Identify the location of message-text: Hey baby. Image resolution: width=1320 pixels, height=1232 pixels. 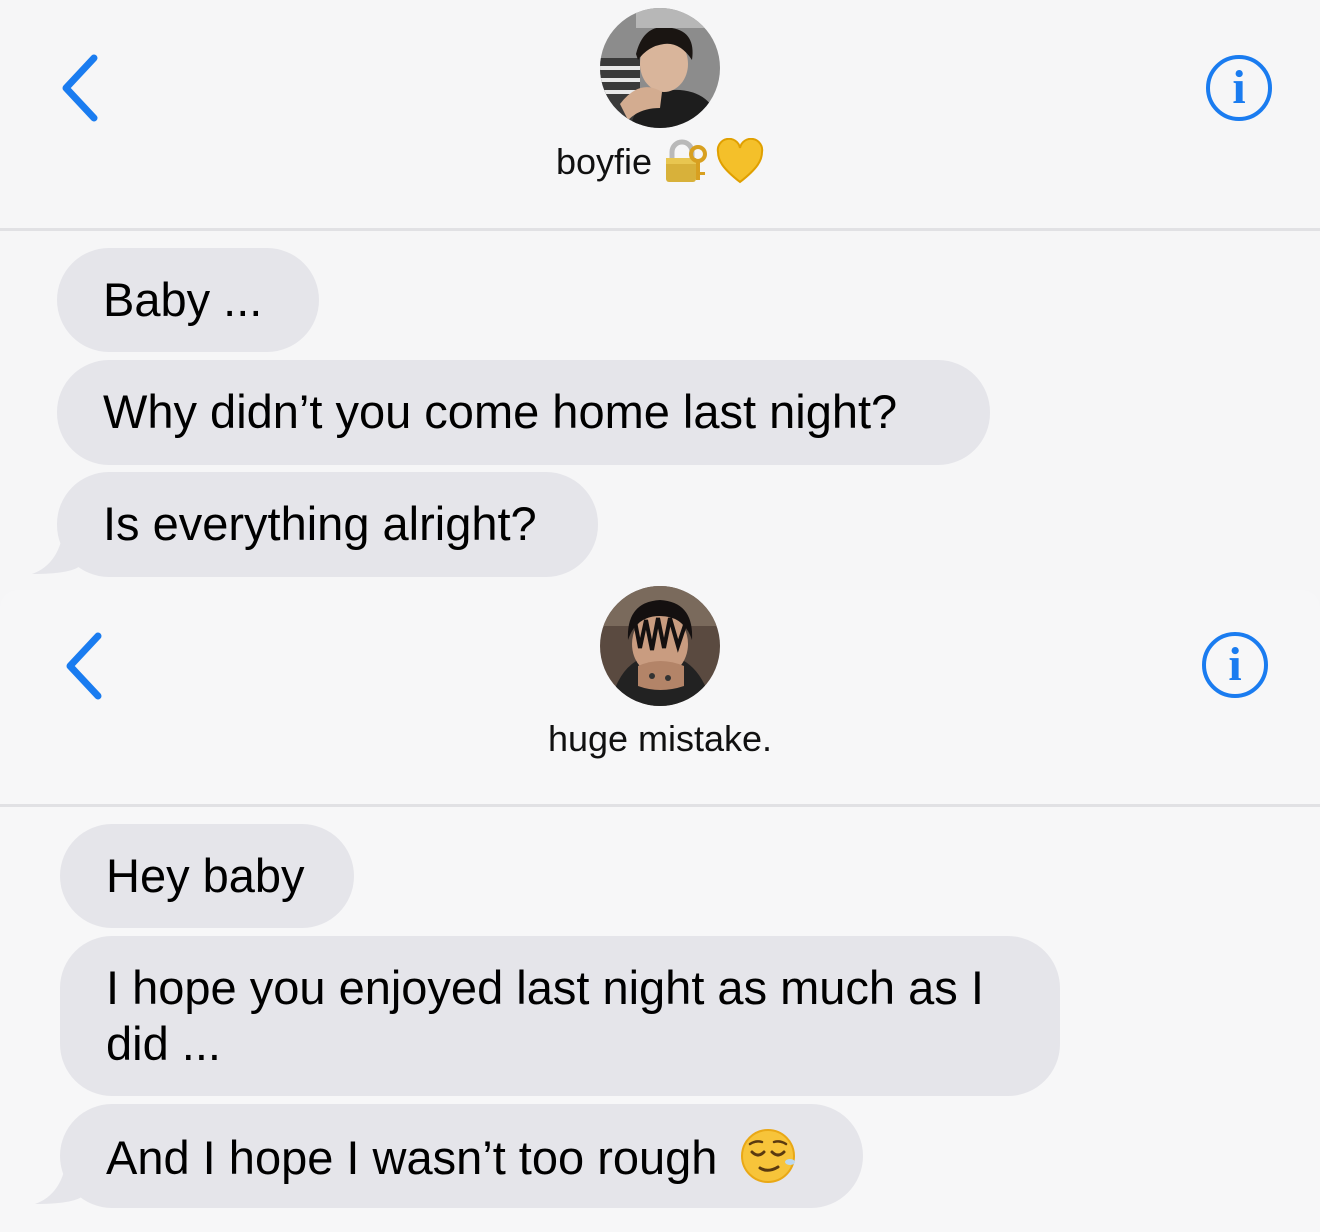
(205, 875).